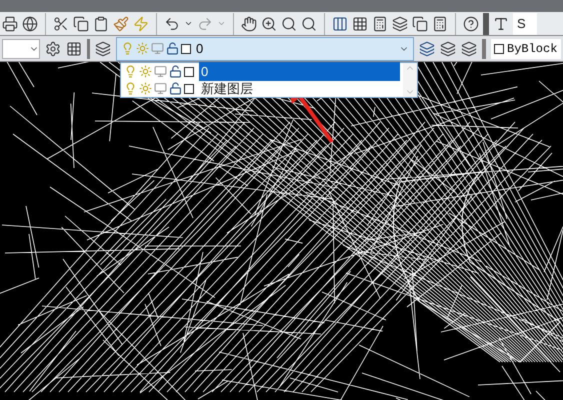  I want to click on layer-list-item: 新建图层, so click(262, 88).